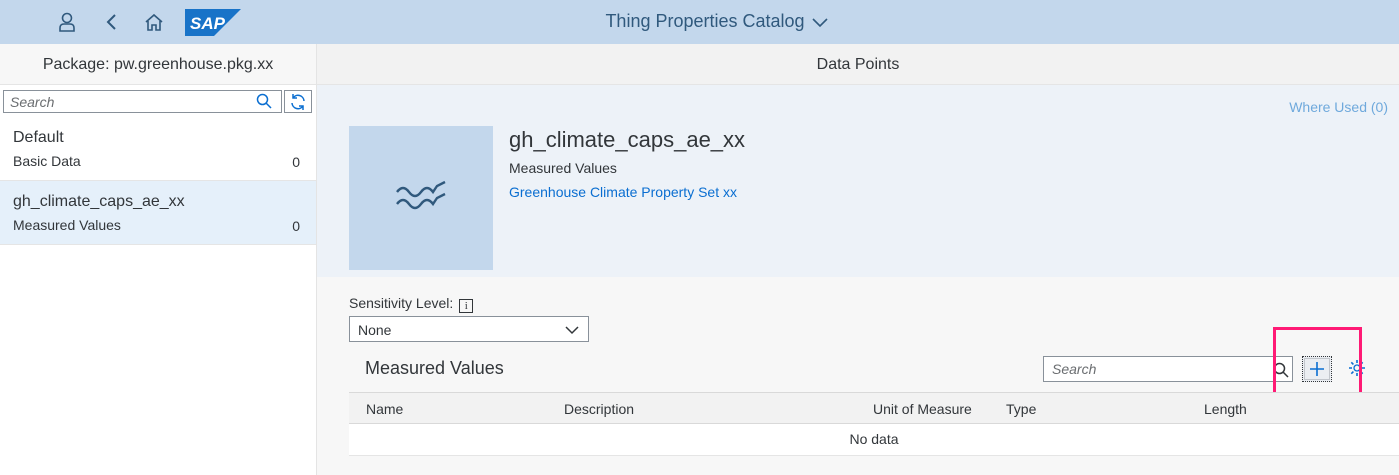  I want to click on column-header-description: Description, so click(599, 409).